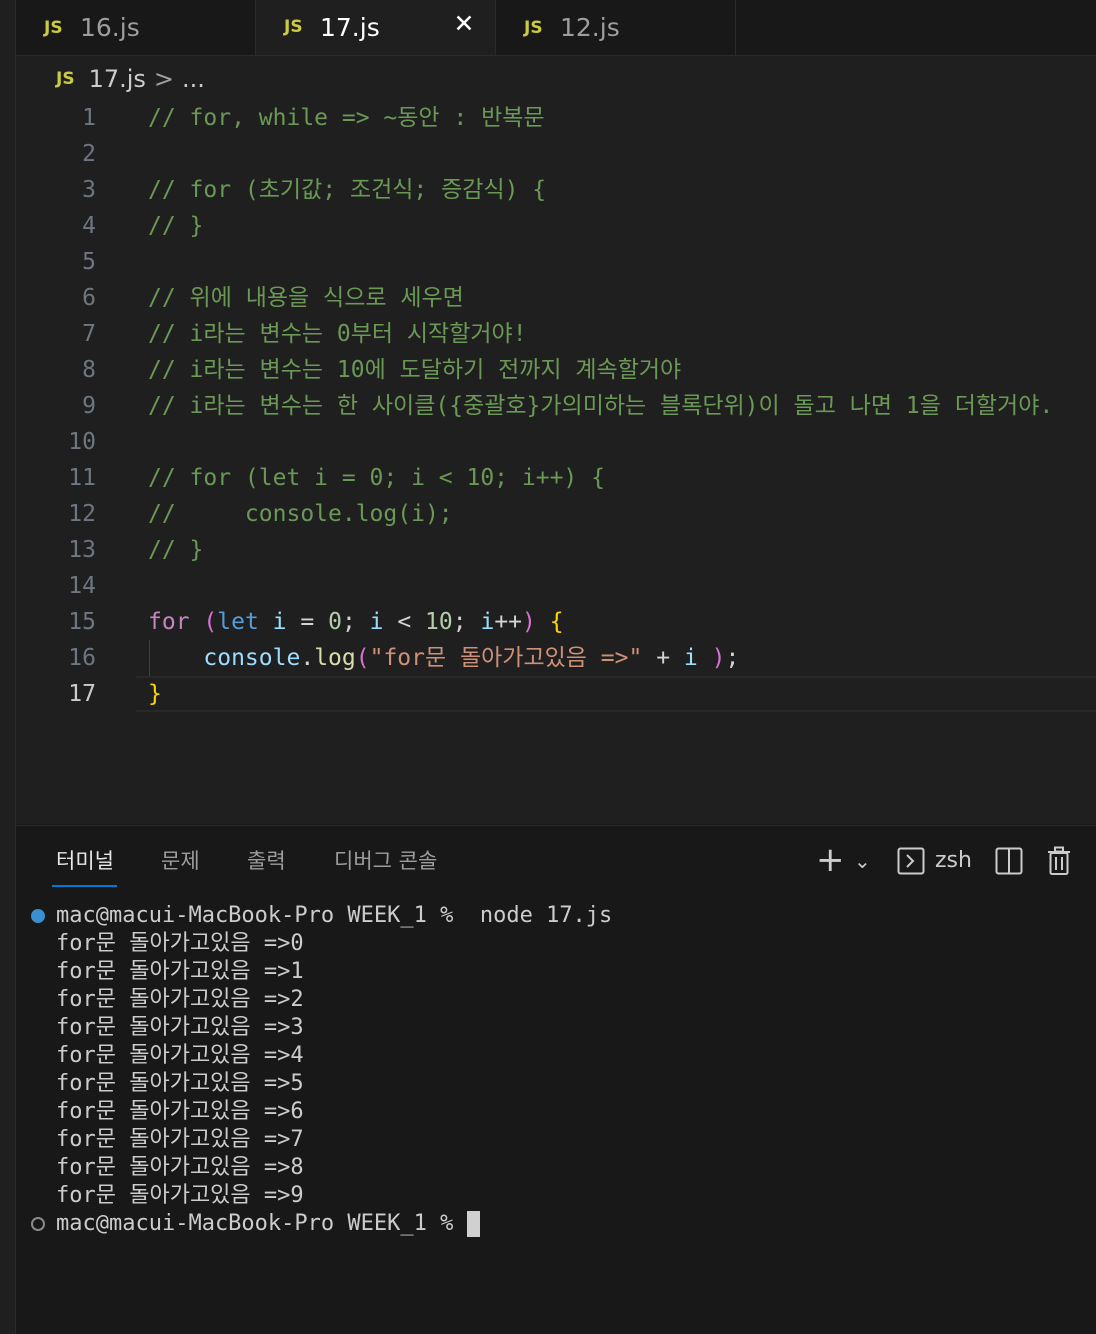  What do you see at coordinates (474, 1224) in the screenshot?
I see `terminal-cursor` at bounding box center [474, 1224].